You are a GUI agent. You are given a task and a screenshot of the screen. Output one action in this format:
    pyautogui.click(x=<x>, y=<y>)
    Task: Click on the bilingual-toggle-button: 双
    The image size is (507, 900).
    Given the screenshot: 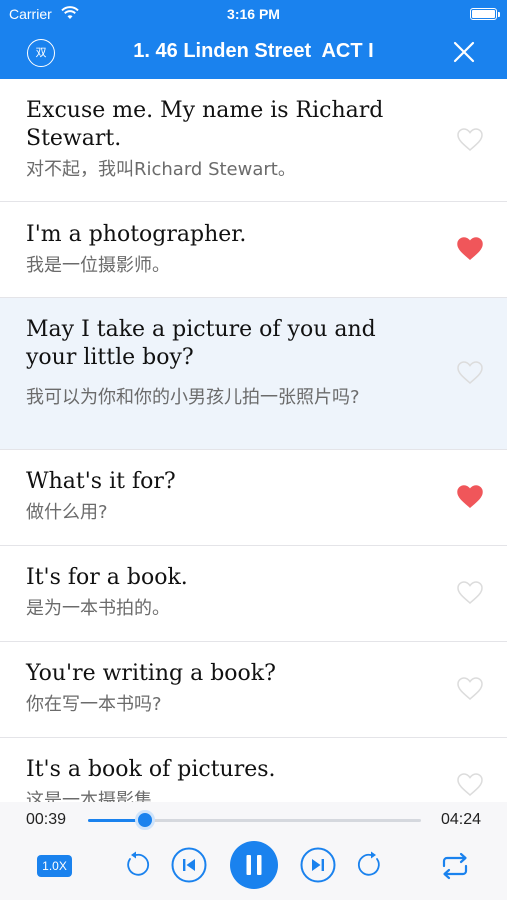 What is the action you would take?
    pyautogui.click(x=41, y=53)
    